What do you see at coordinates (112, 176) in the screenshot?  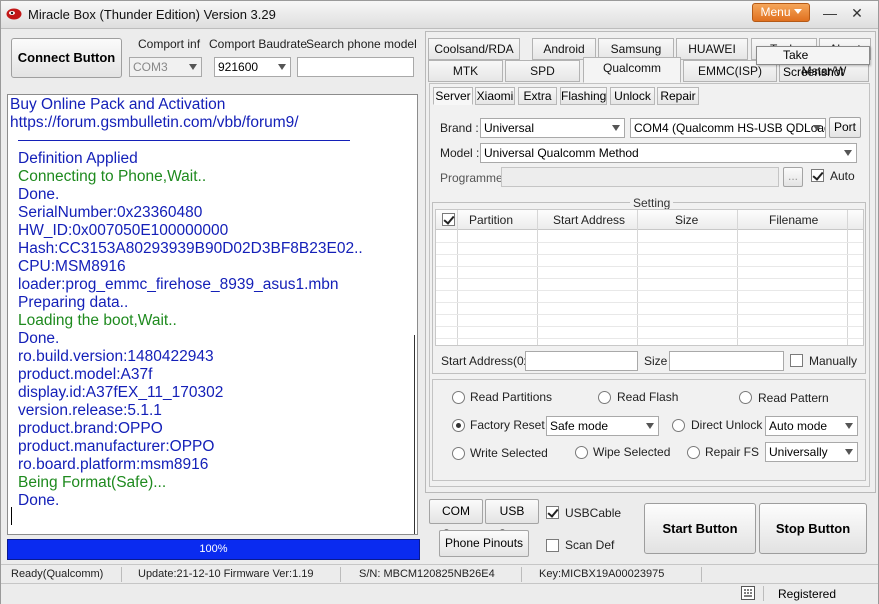 I see `log-line: Connecting to Phone,Wait..` at bounding box center [112, 176].